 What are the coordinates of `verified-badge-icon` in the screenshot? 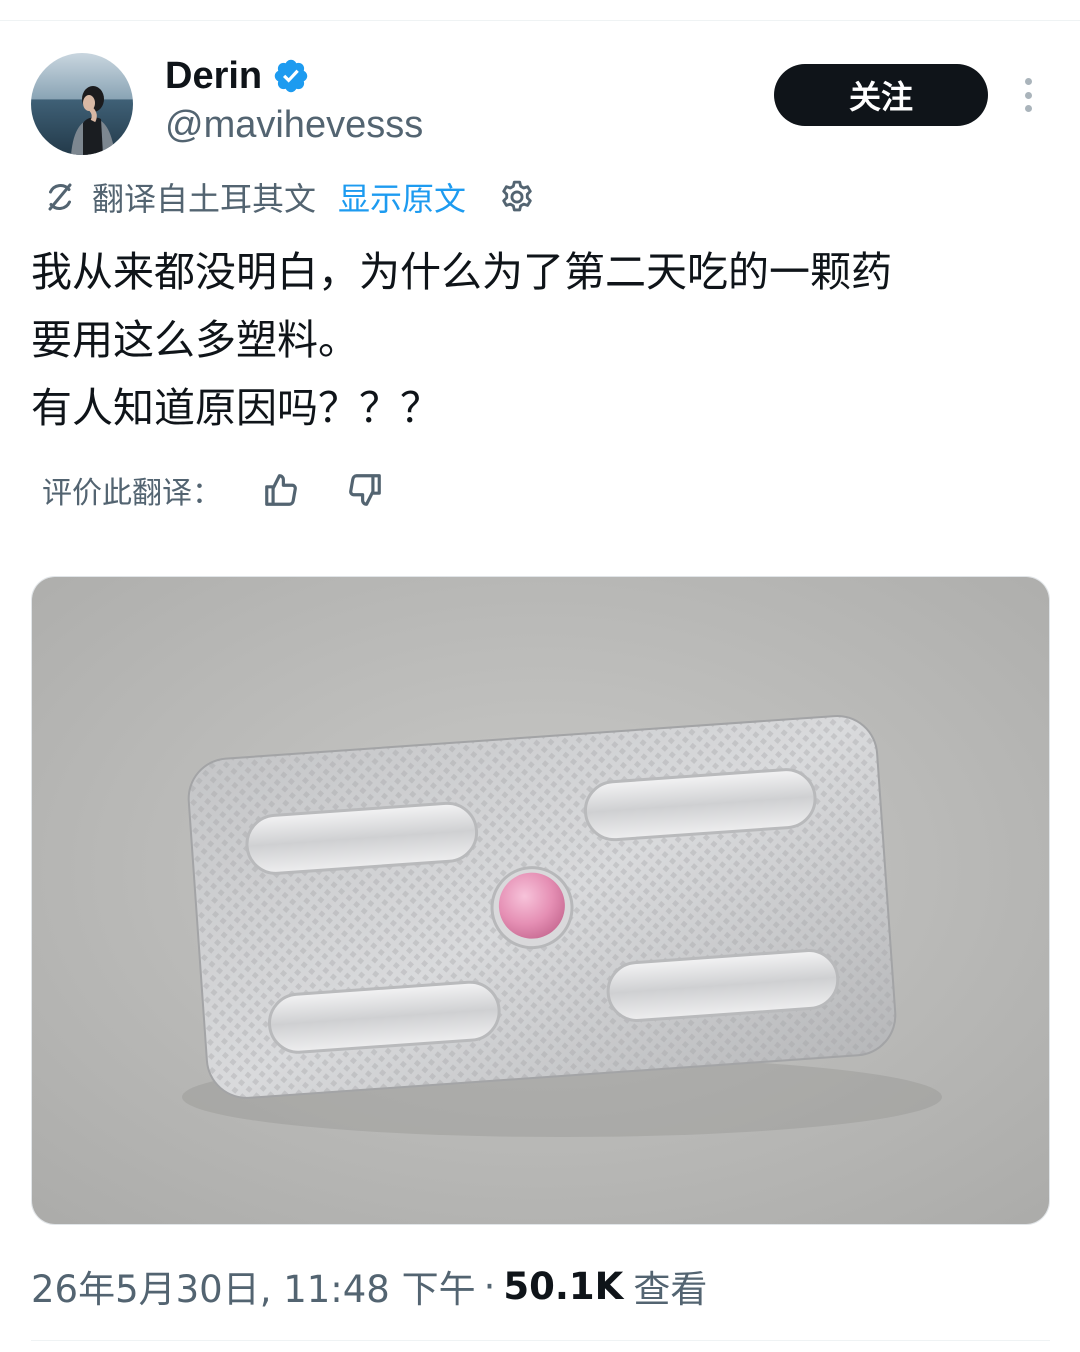 It's located at (291, 76).